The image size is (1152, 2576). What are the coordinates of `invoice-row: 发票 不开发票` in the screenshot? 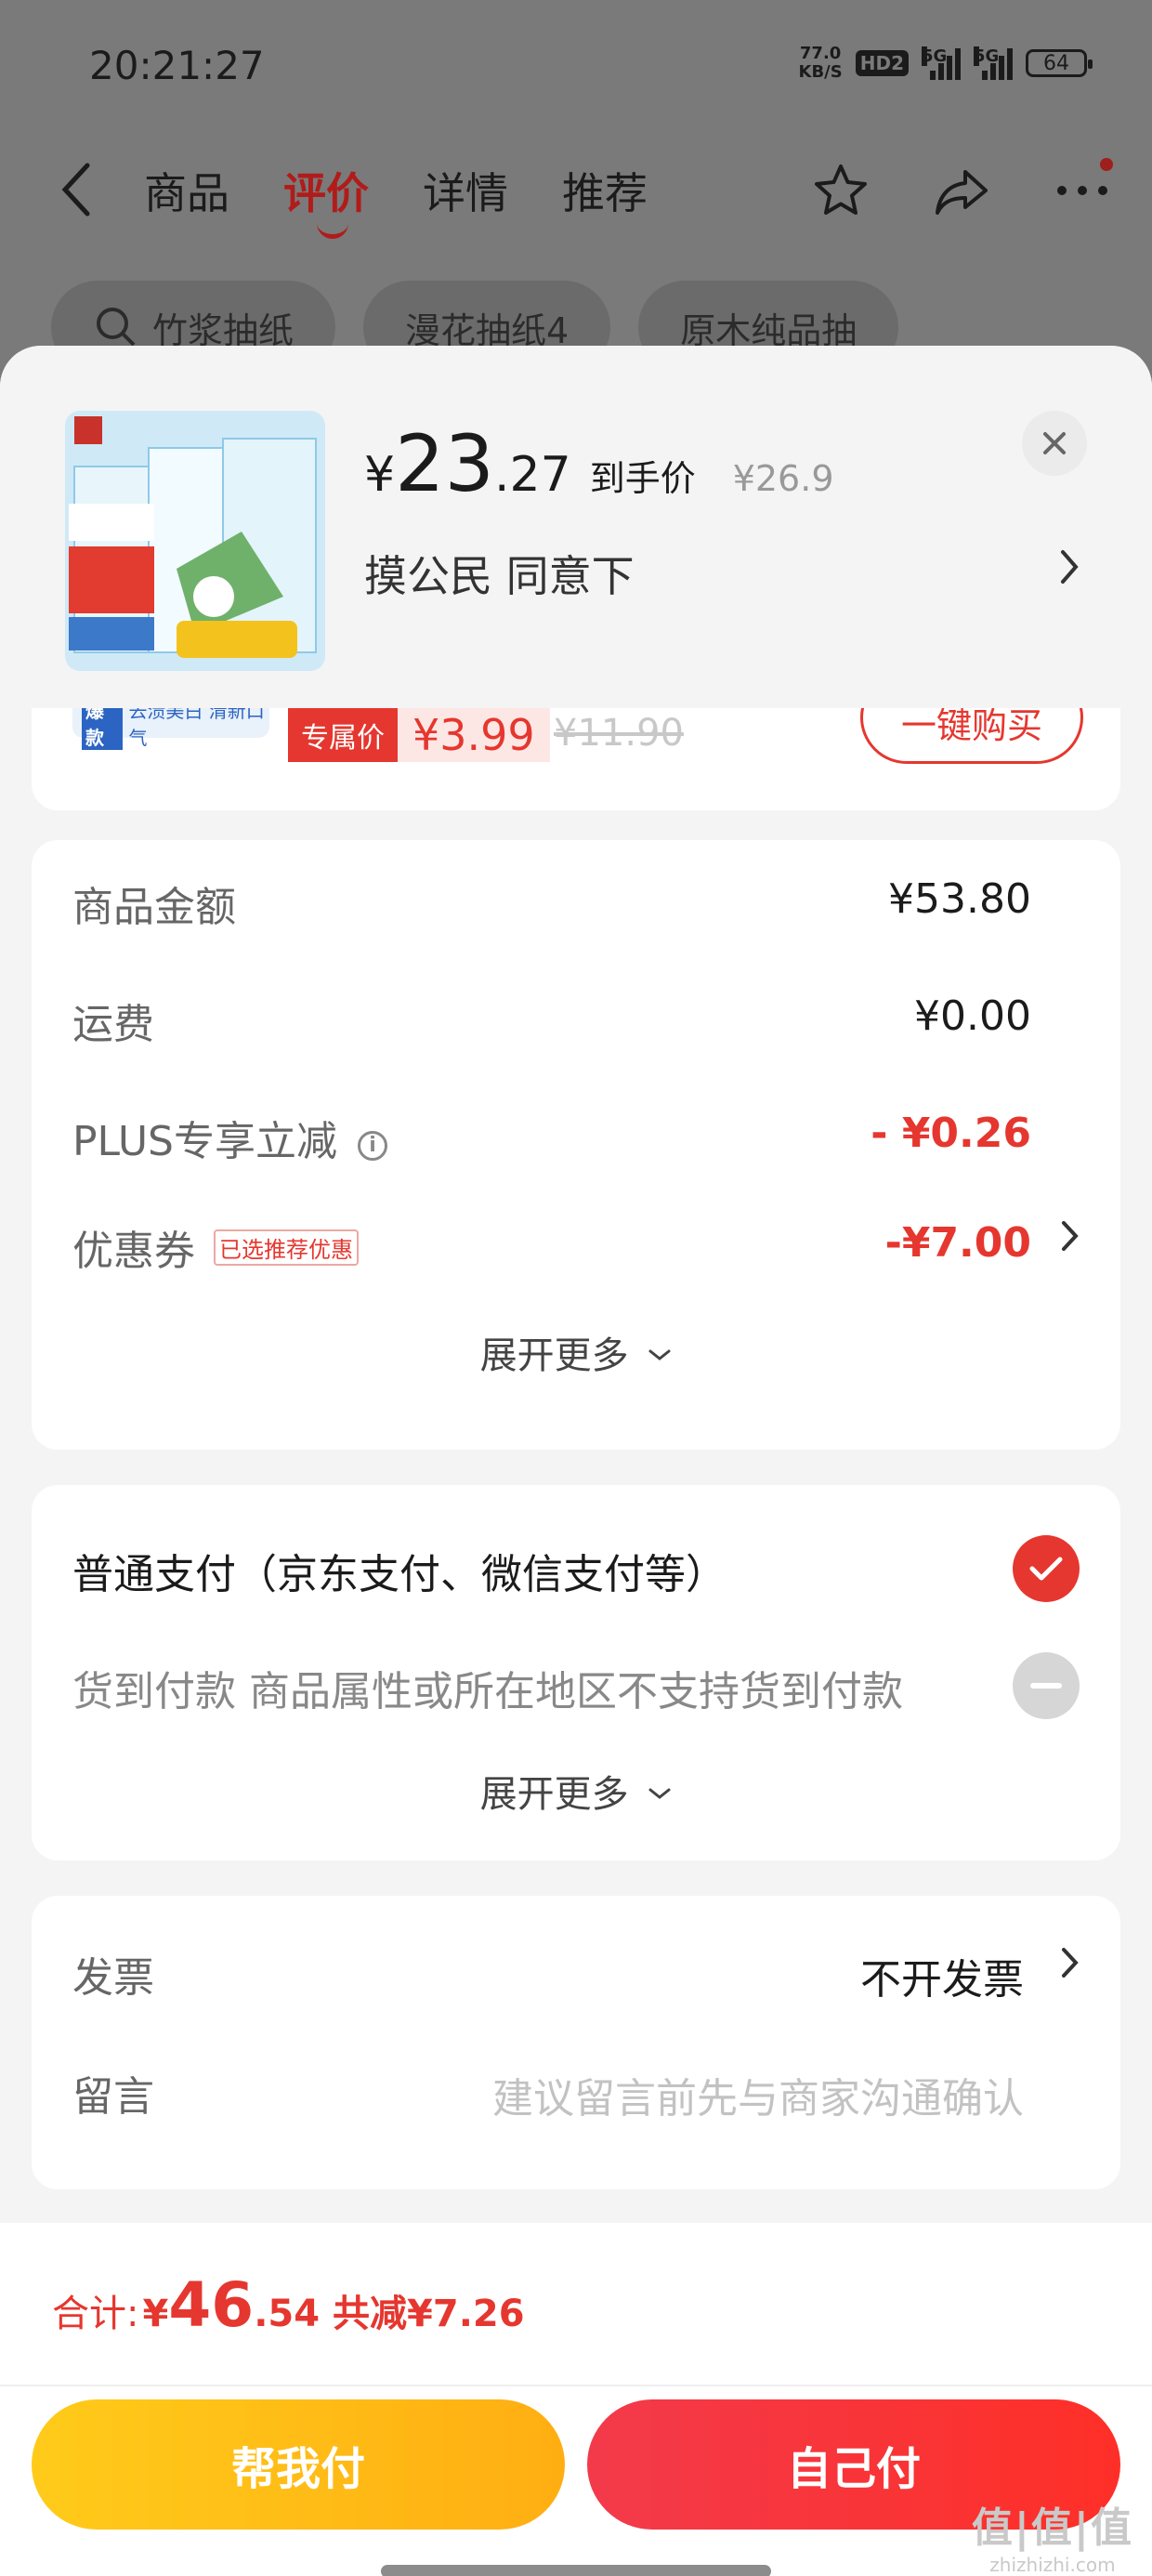 It's located at (576, 1976).